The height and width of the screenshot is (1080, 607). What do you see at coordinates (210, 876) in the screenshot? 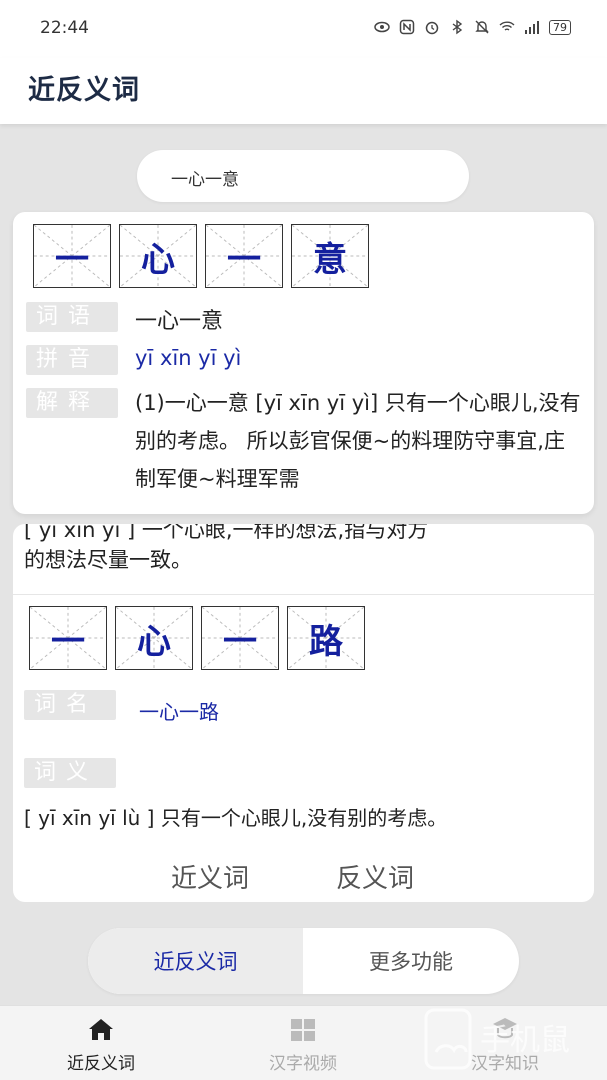
I see `synonym-link: 近义词` at bounding box center [210, 876].